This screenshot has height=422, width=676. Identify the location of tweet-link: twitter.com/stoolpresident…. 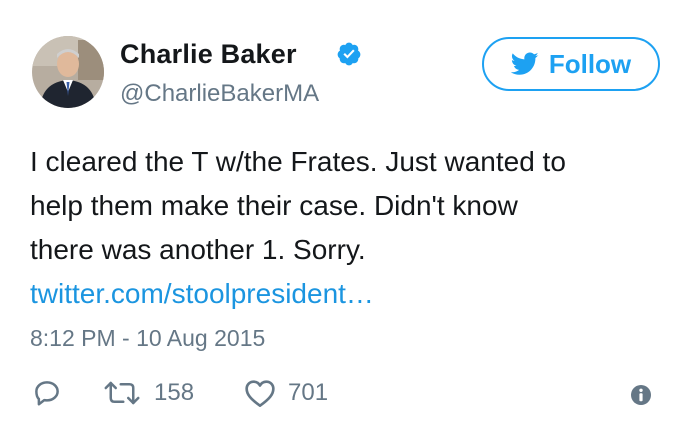
(202, 293).